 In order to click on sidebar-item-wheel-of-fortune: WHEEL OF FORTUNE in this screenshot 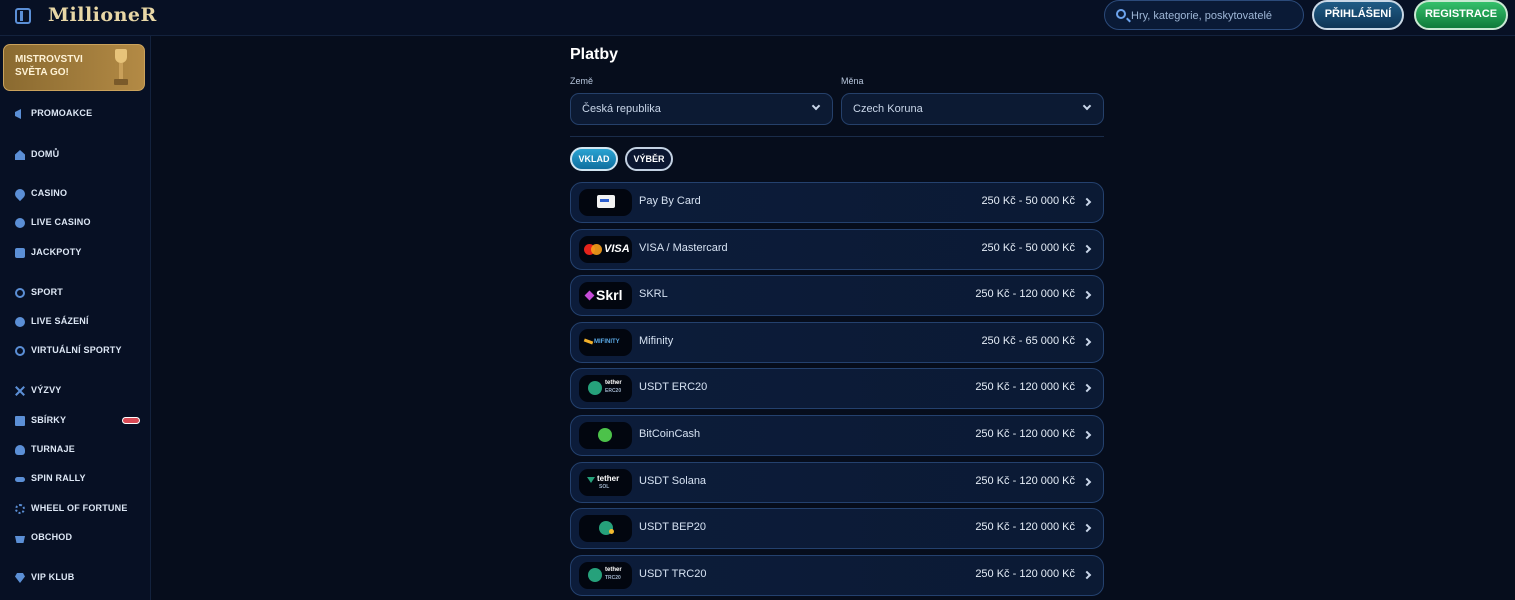, I will do `click(75, 509)`.